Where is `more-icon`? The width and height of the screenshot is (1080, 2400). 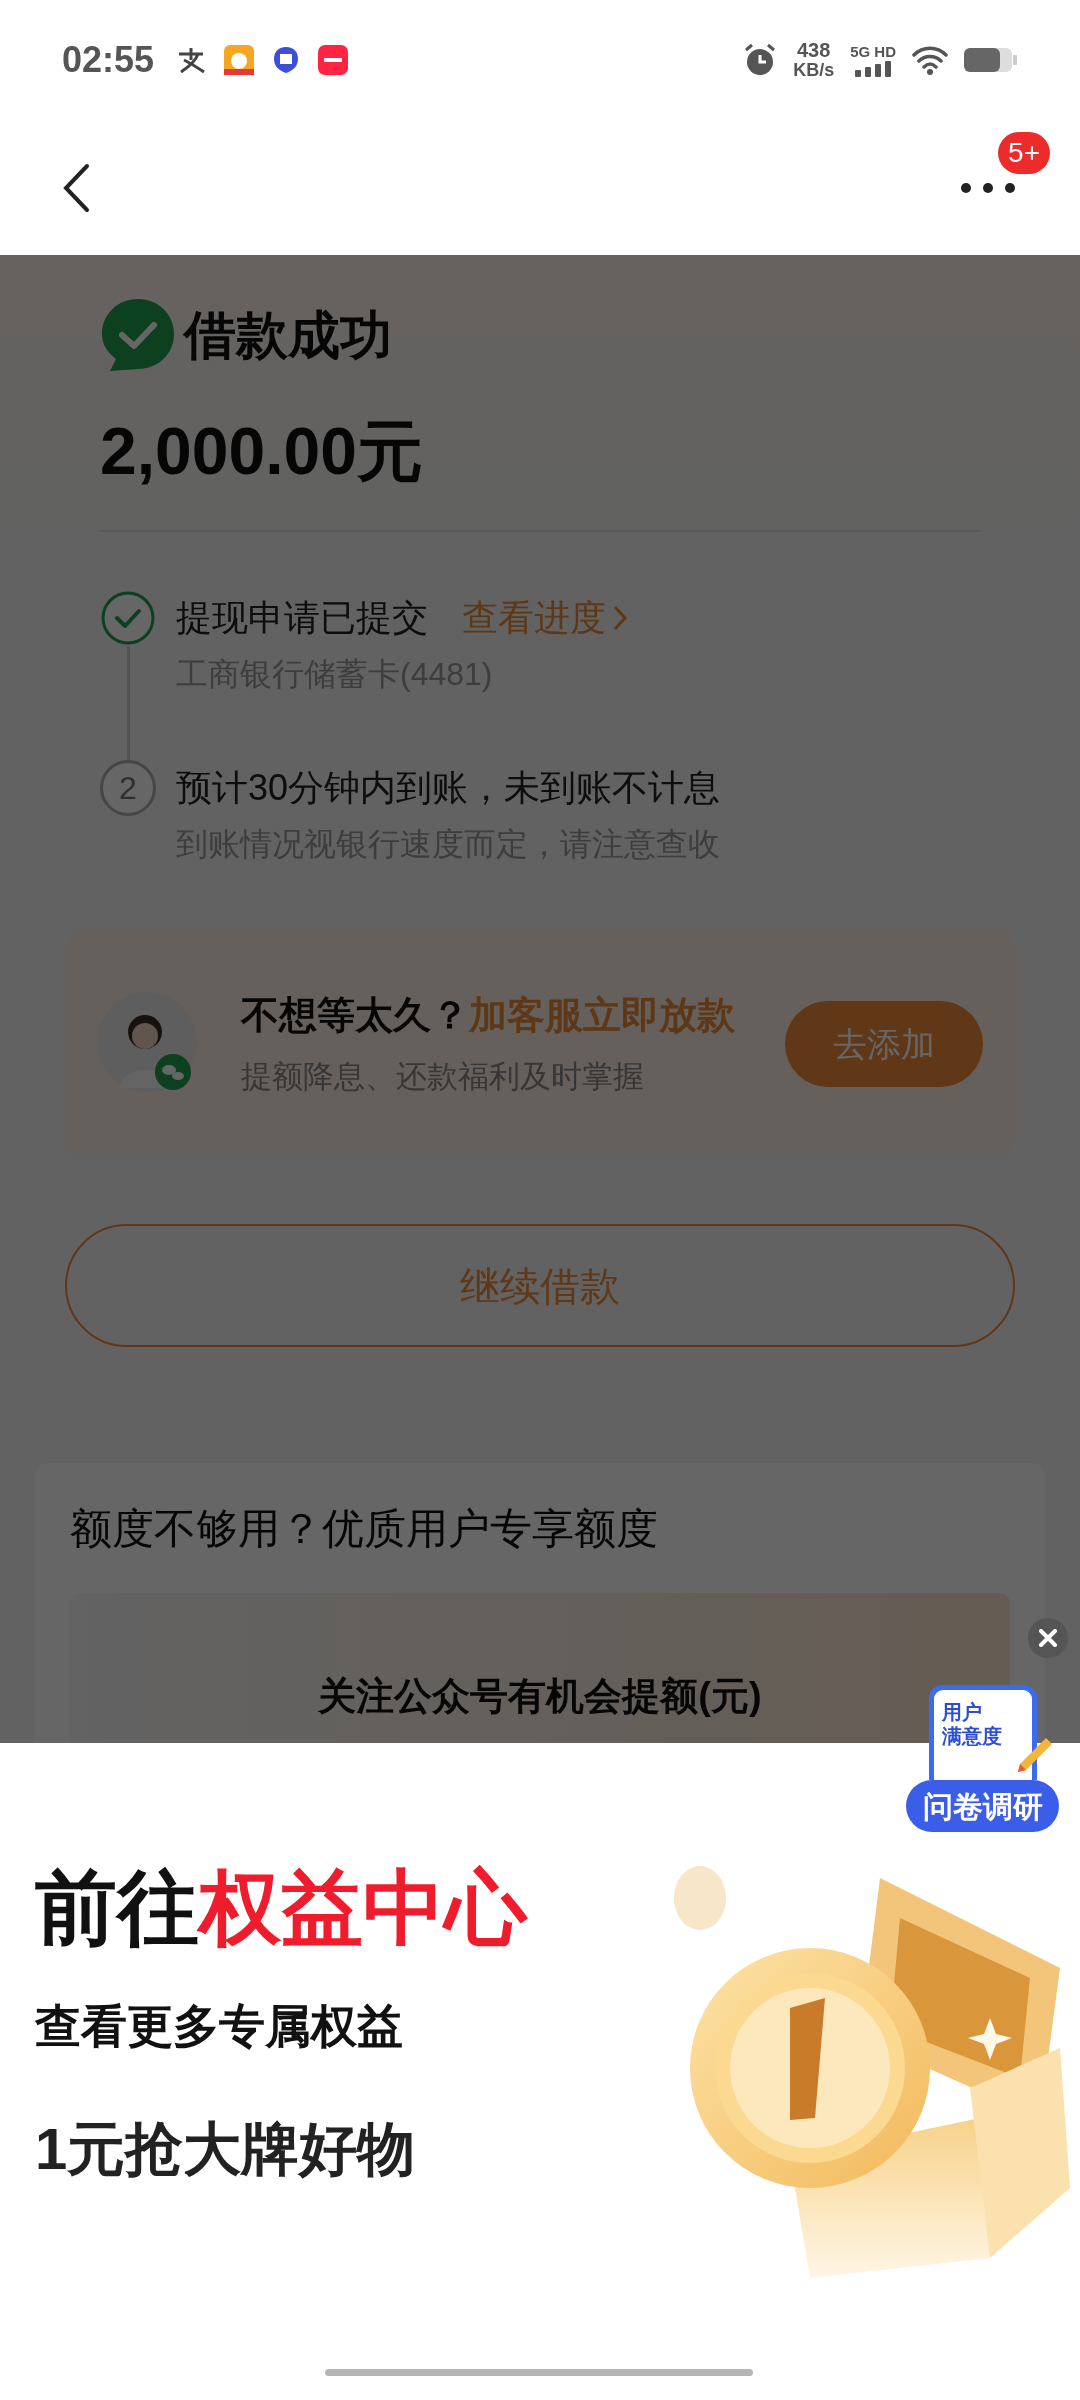
more-icon is located at coordinates (988, 187).